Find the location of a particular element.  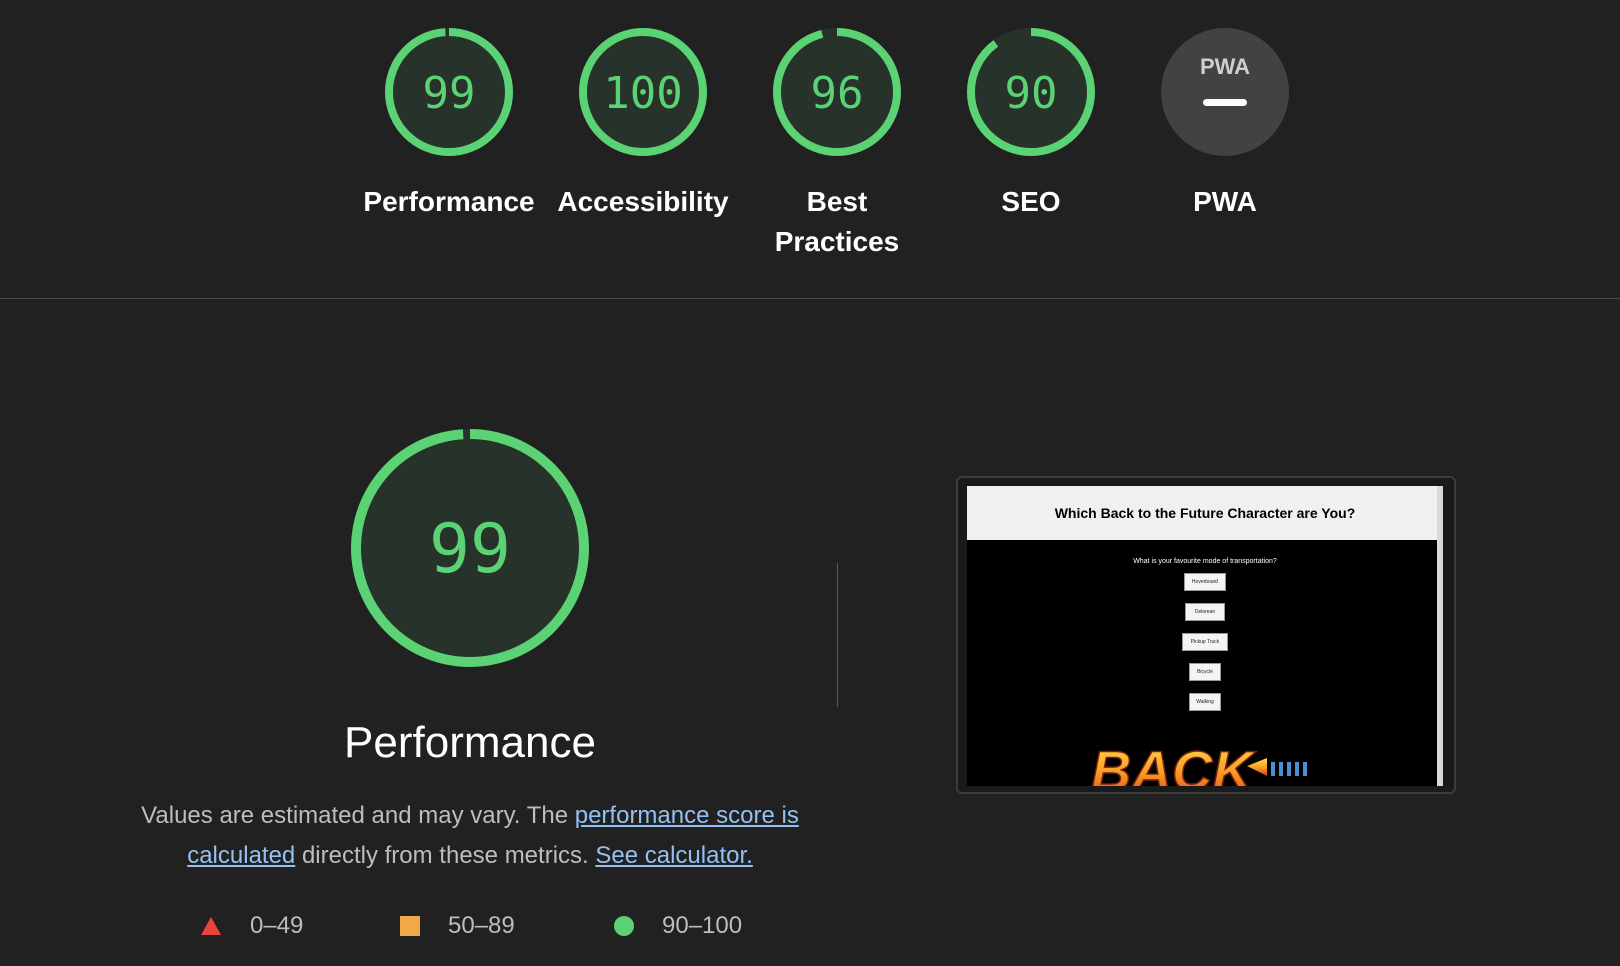

pwa-dash is located at coordinates (1225, 102).